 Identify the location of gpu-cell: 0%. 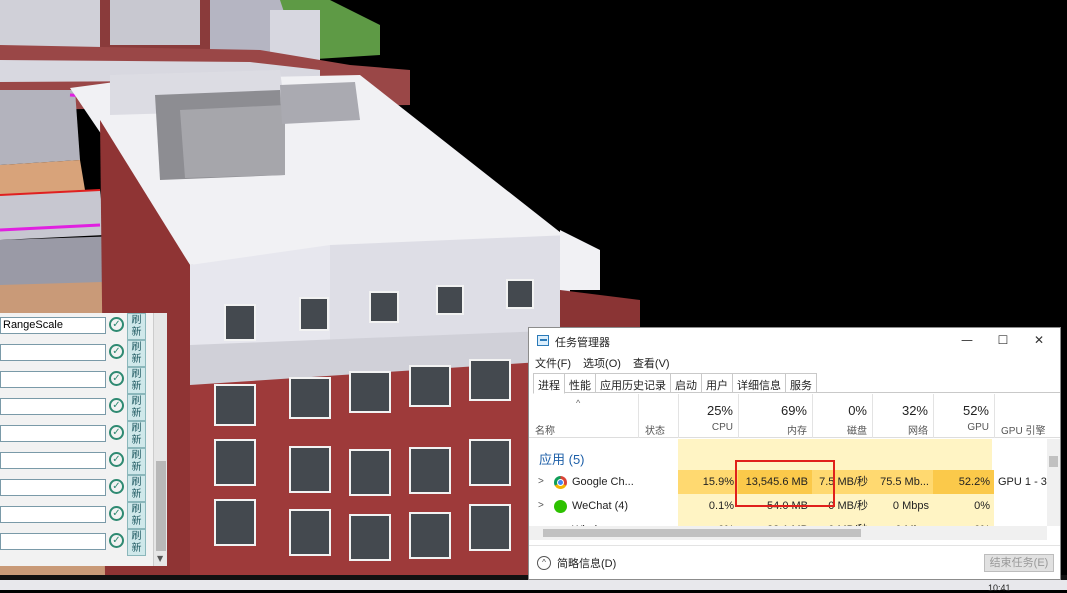
(963, 522).